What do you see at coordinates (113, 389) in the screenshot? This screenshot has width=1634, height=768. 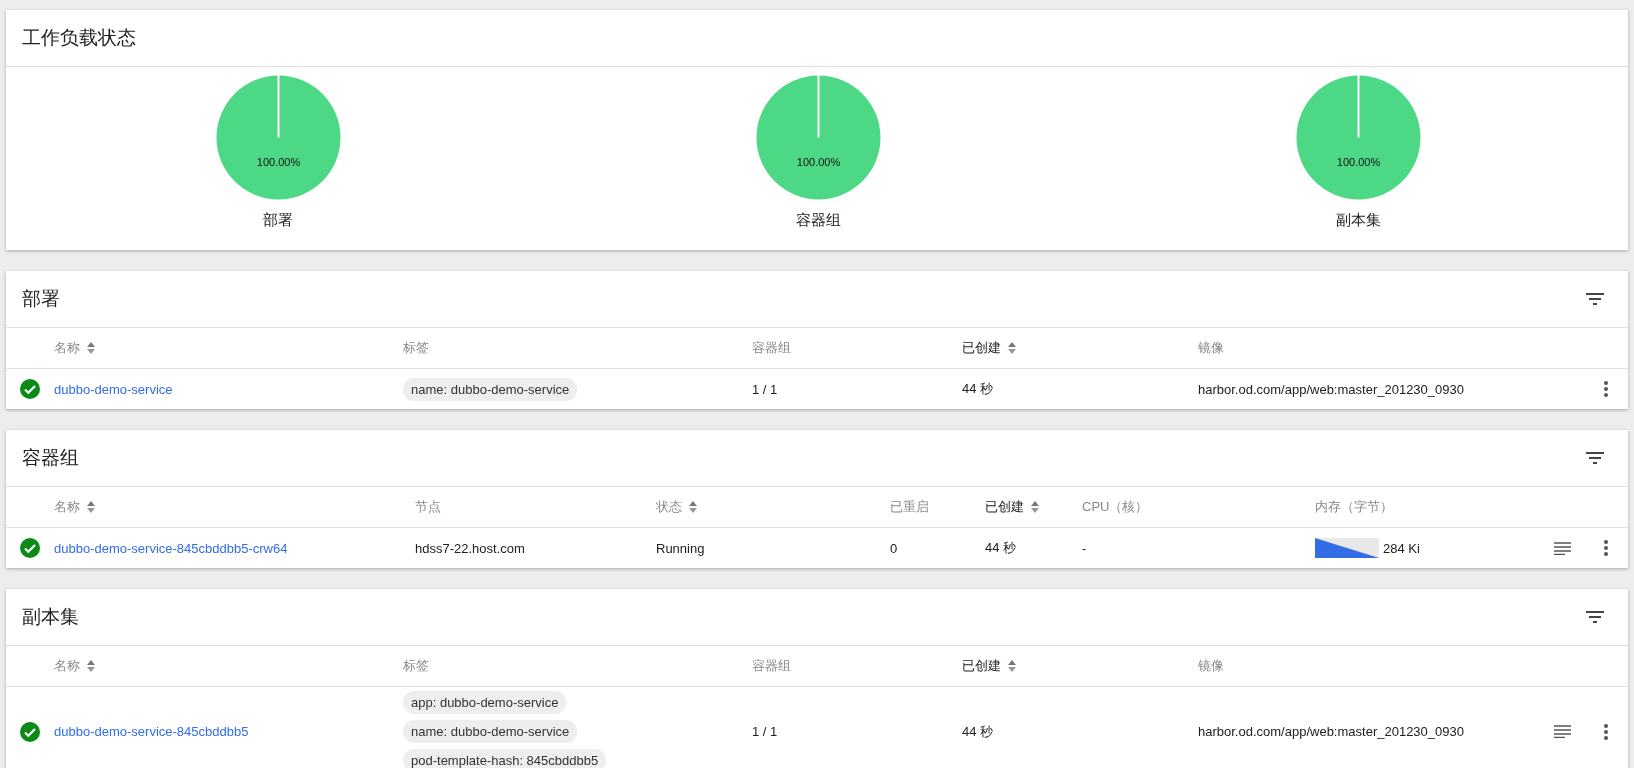 I see `resource-link: dubbo-demo-service` at bounding box center [113, 389].